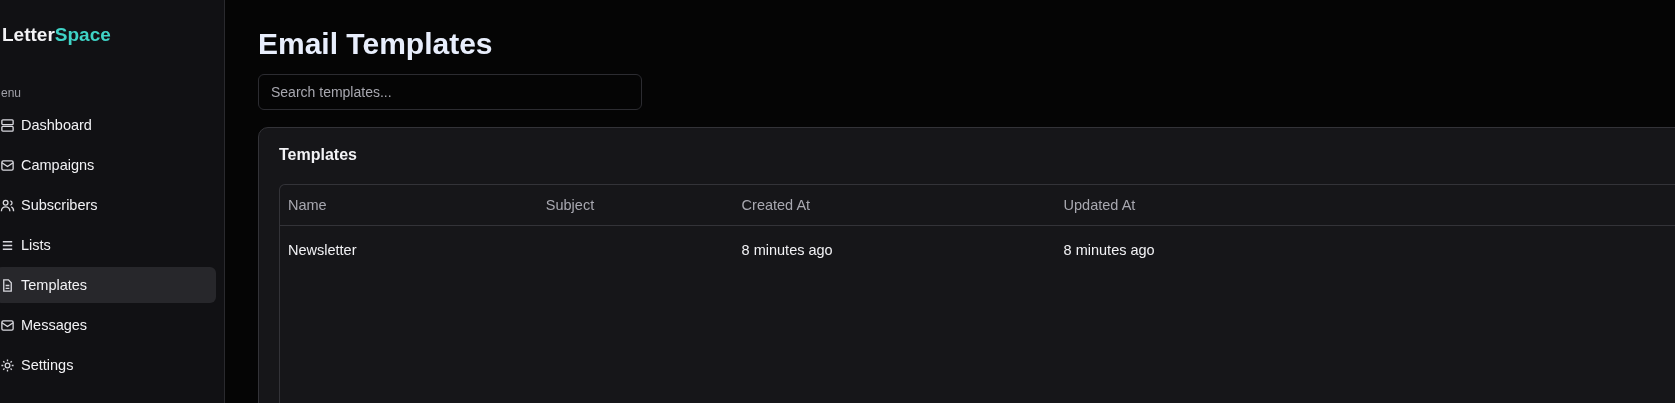 The height and width of the screenshot is (403, 1675). What do you see at coordinates (108, 245) in the screenshot?
I see `sidebar-item: Lists` at bounding box center [108, 245].